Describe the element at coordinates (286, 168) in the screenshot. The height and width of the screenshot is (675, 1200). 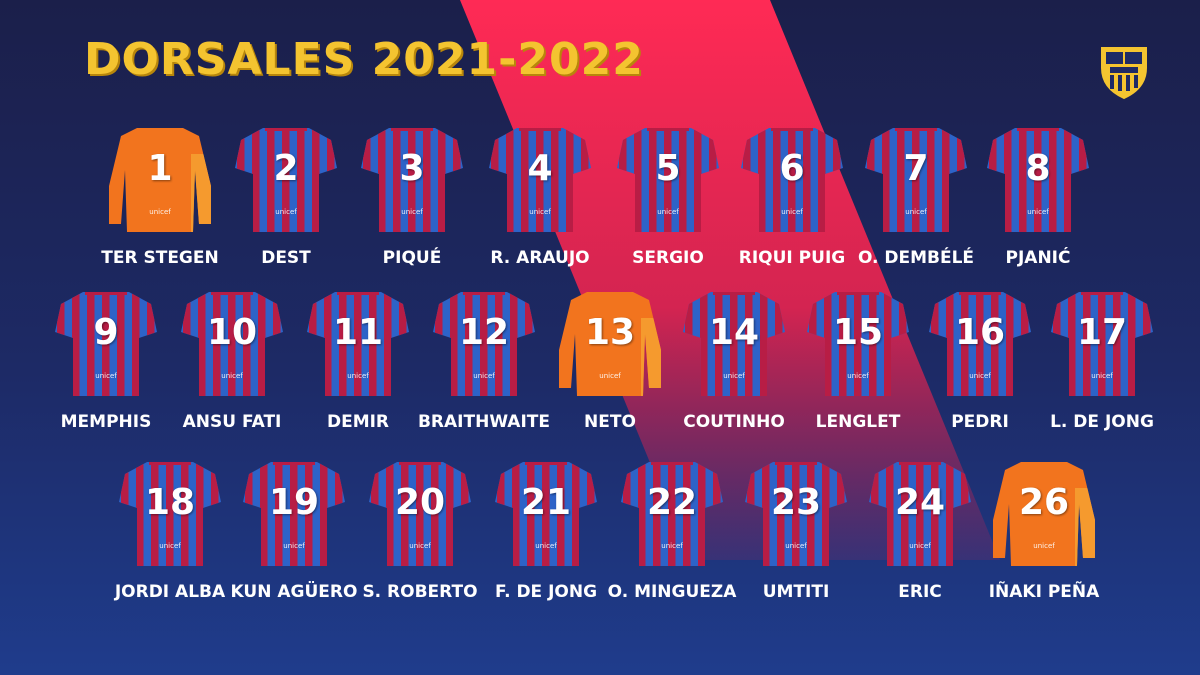
I see `shirt-number: 2` at that location.